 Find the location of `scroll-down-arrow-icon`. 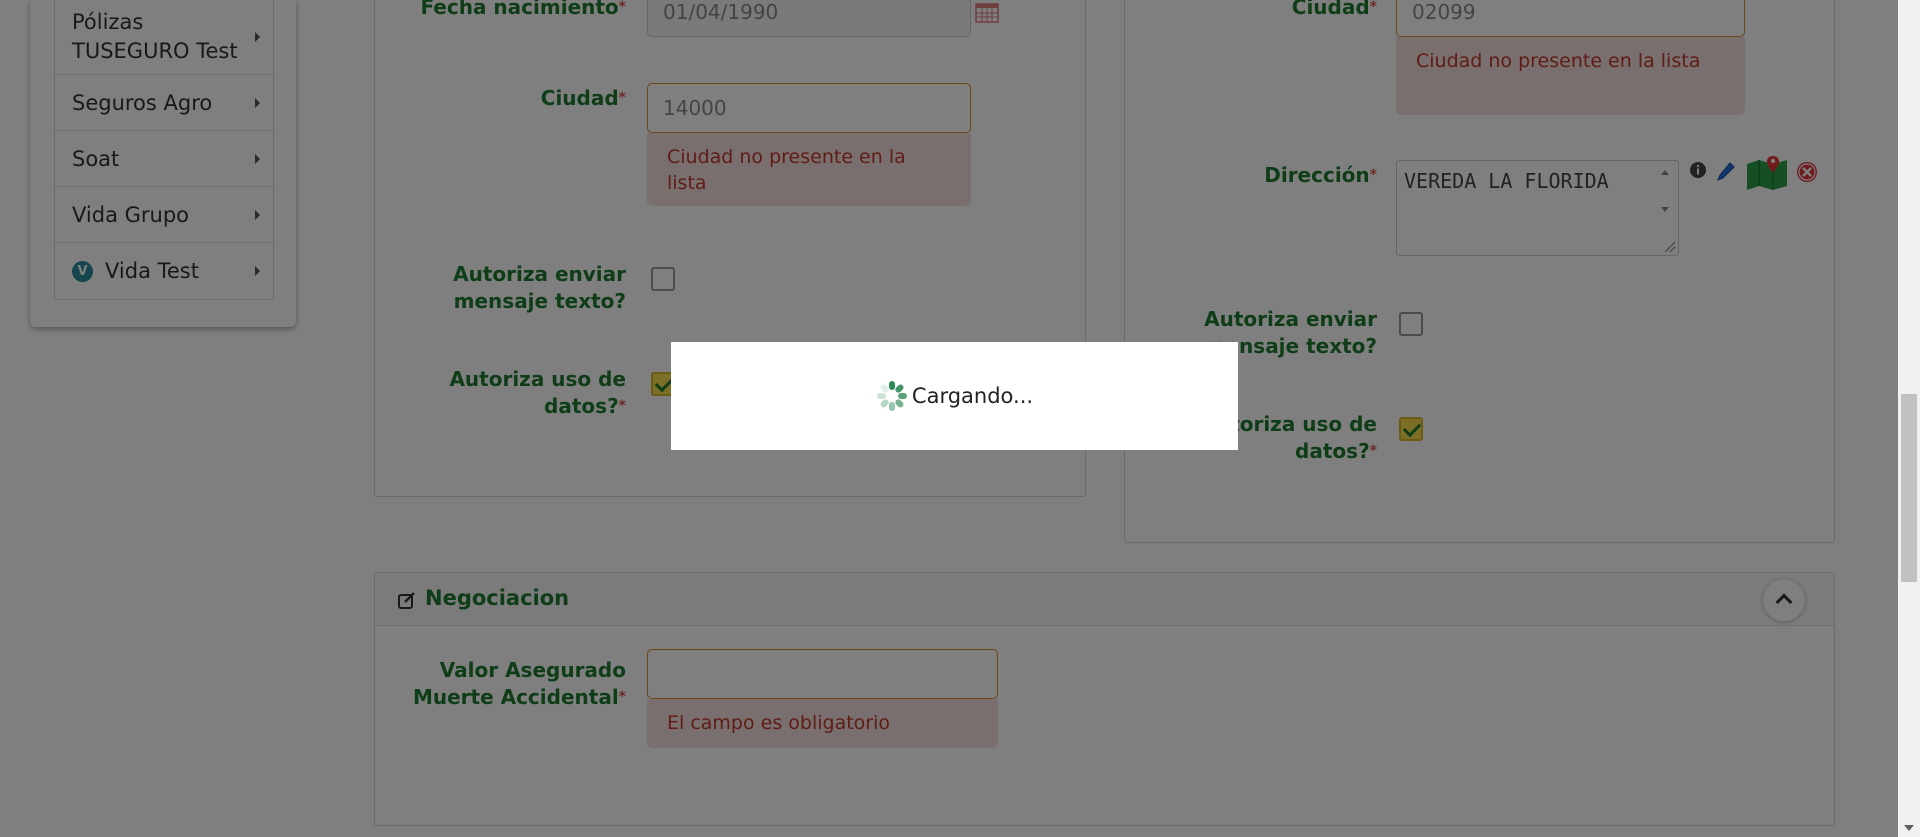

scroll-down-arrow-icon is located at coordinates (1909, 828).